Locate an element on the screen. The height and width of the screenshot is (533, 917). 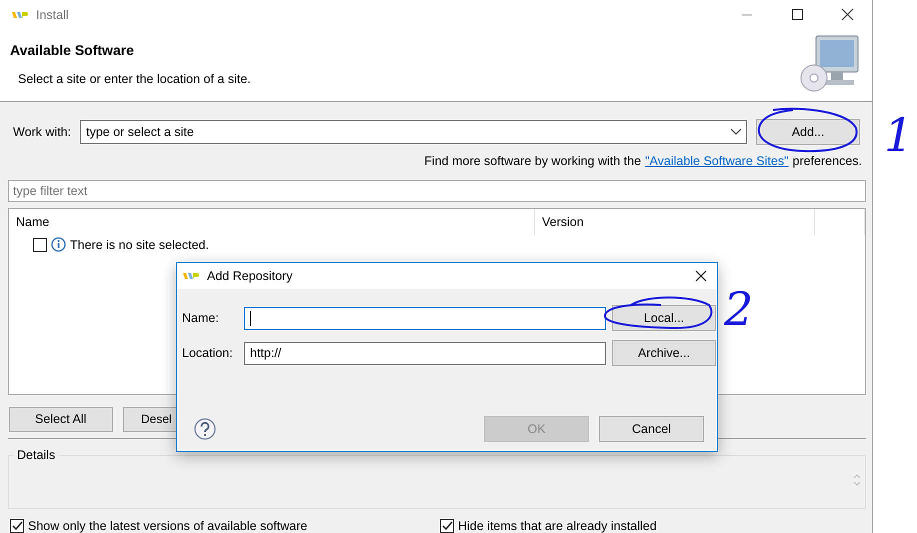
work-with-label: Work with: is located at coordinates (42, 131).